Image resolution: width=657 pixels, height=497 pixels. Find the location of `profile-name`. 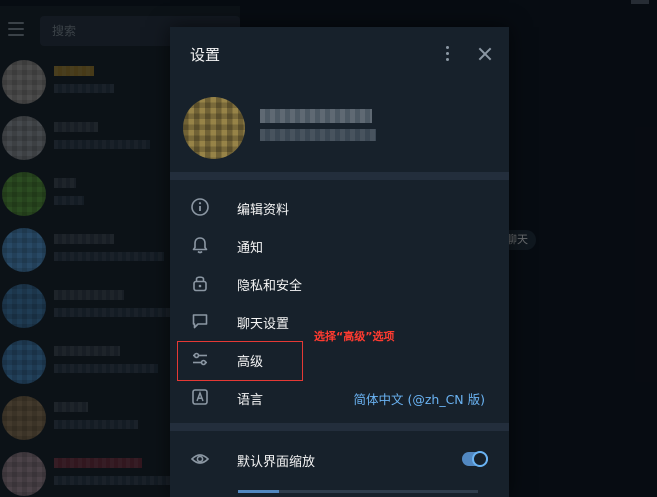

profile-name is located at coordinates (316, 116).